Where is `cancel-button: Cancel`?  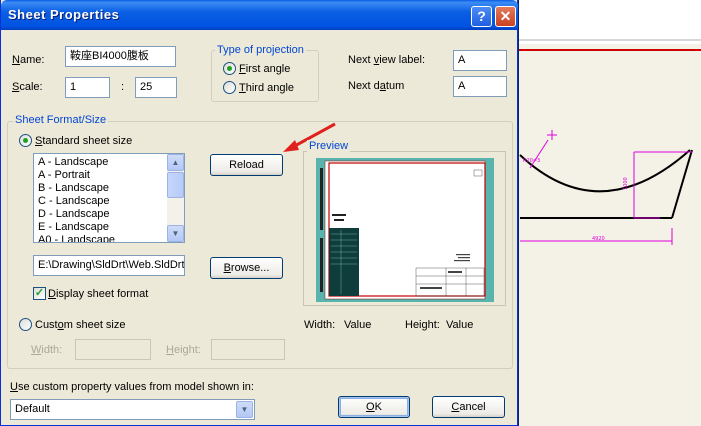 cancel-button: Cancel is located at coordinates (468, 407).